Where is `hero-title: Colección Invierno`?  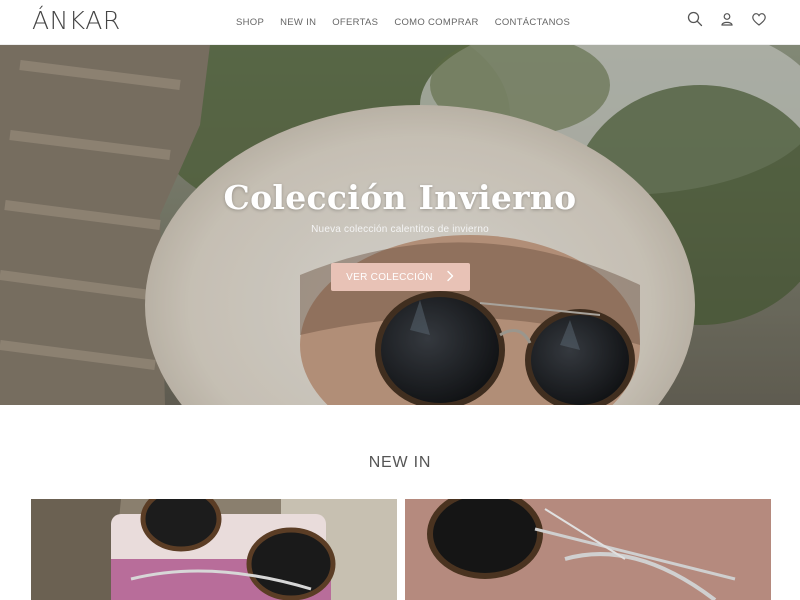 hero-title: Colección Invierno is located at coordinates (400, 197).